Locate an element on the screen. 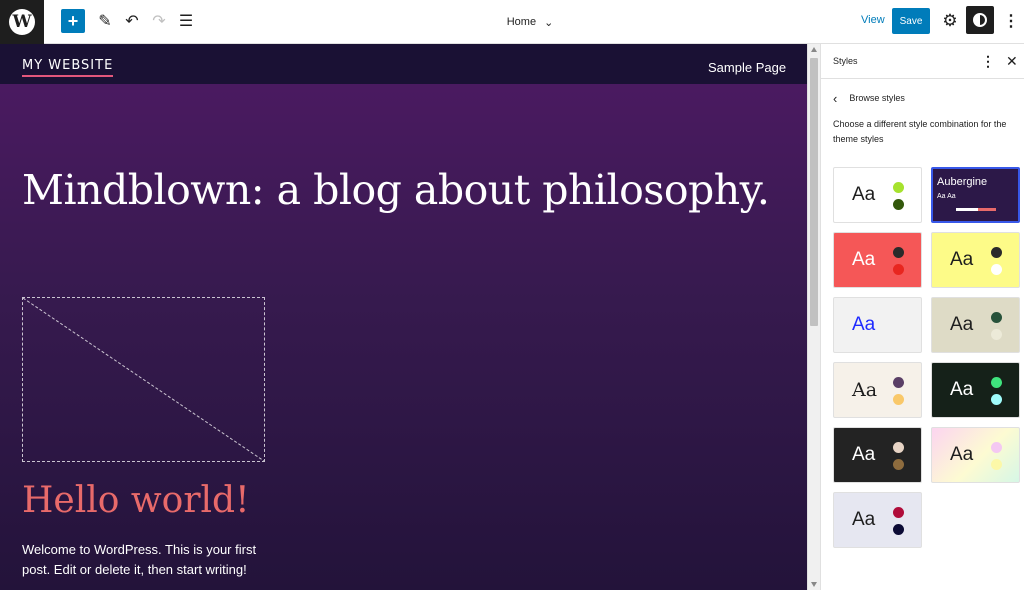  style-variation-red: Aa is located at coordinates (877, 260).